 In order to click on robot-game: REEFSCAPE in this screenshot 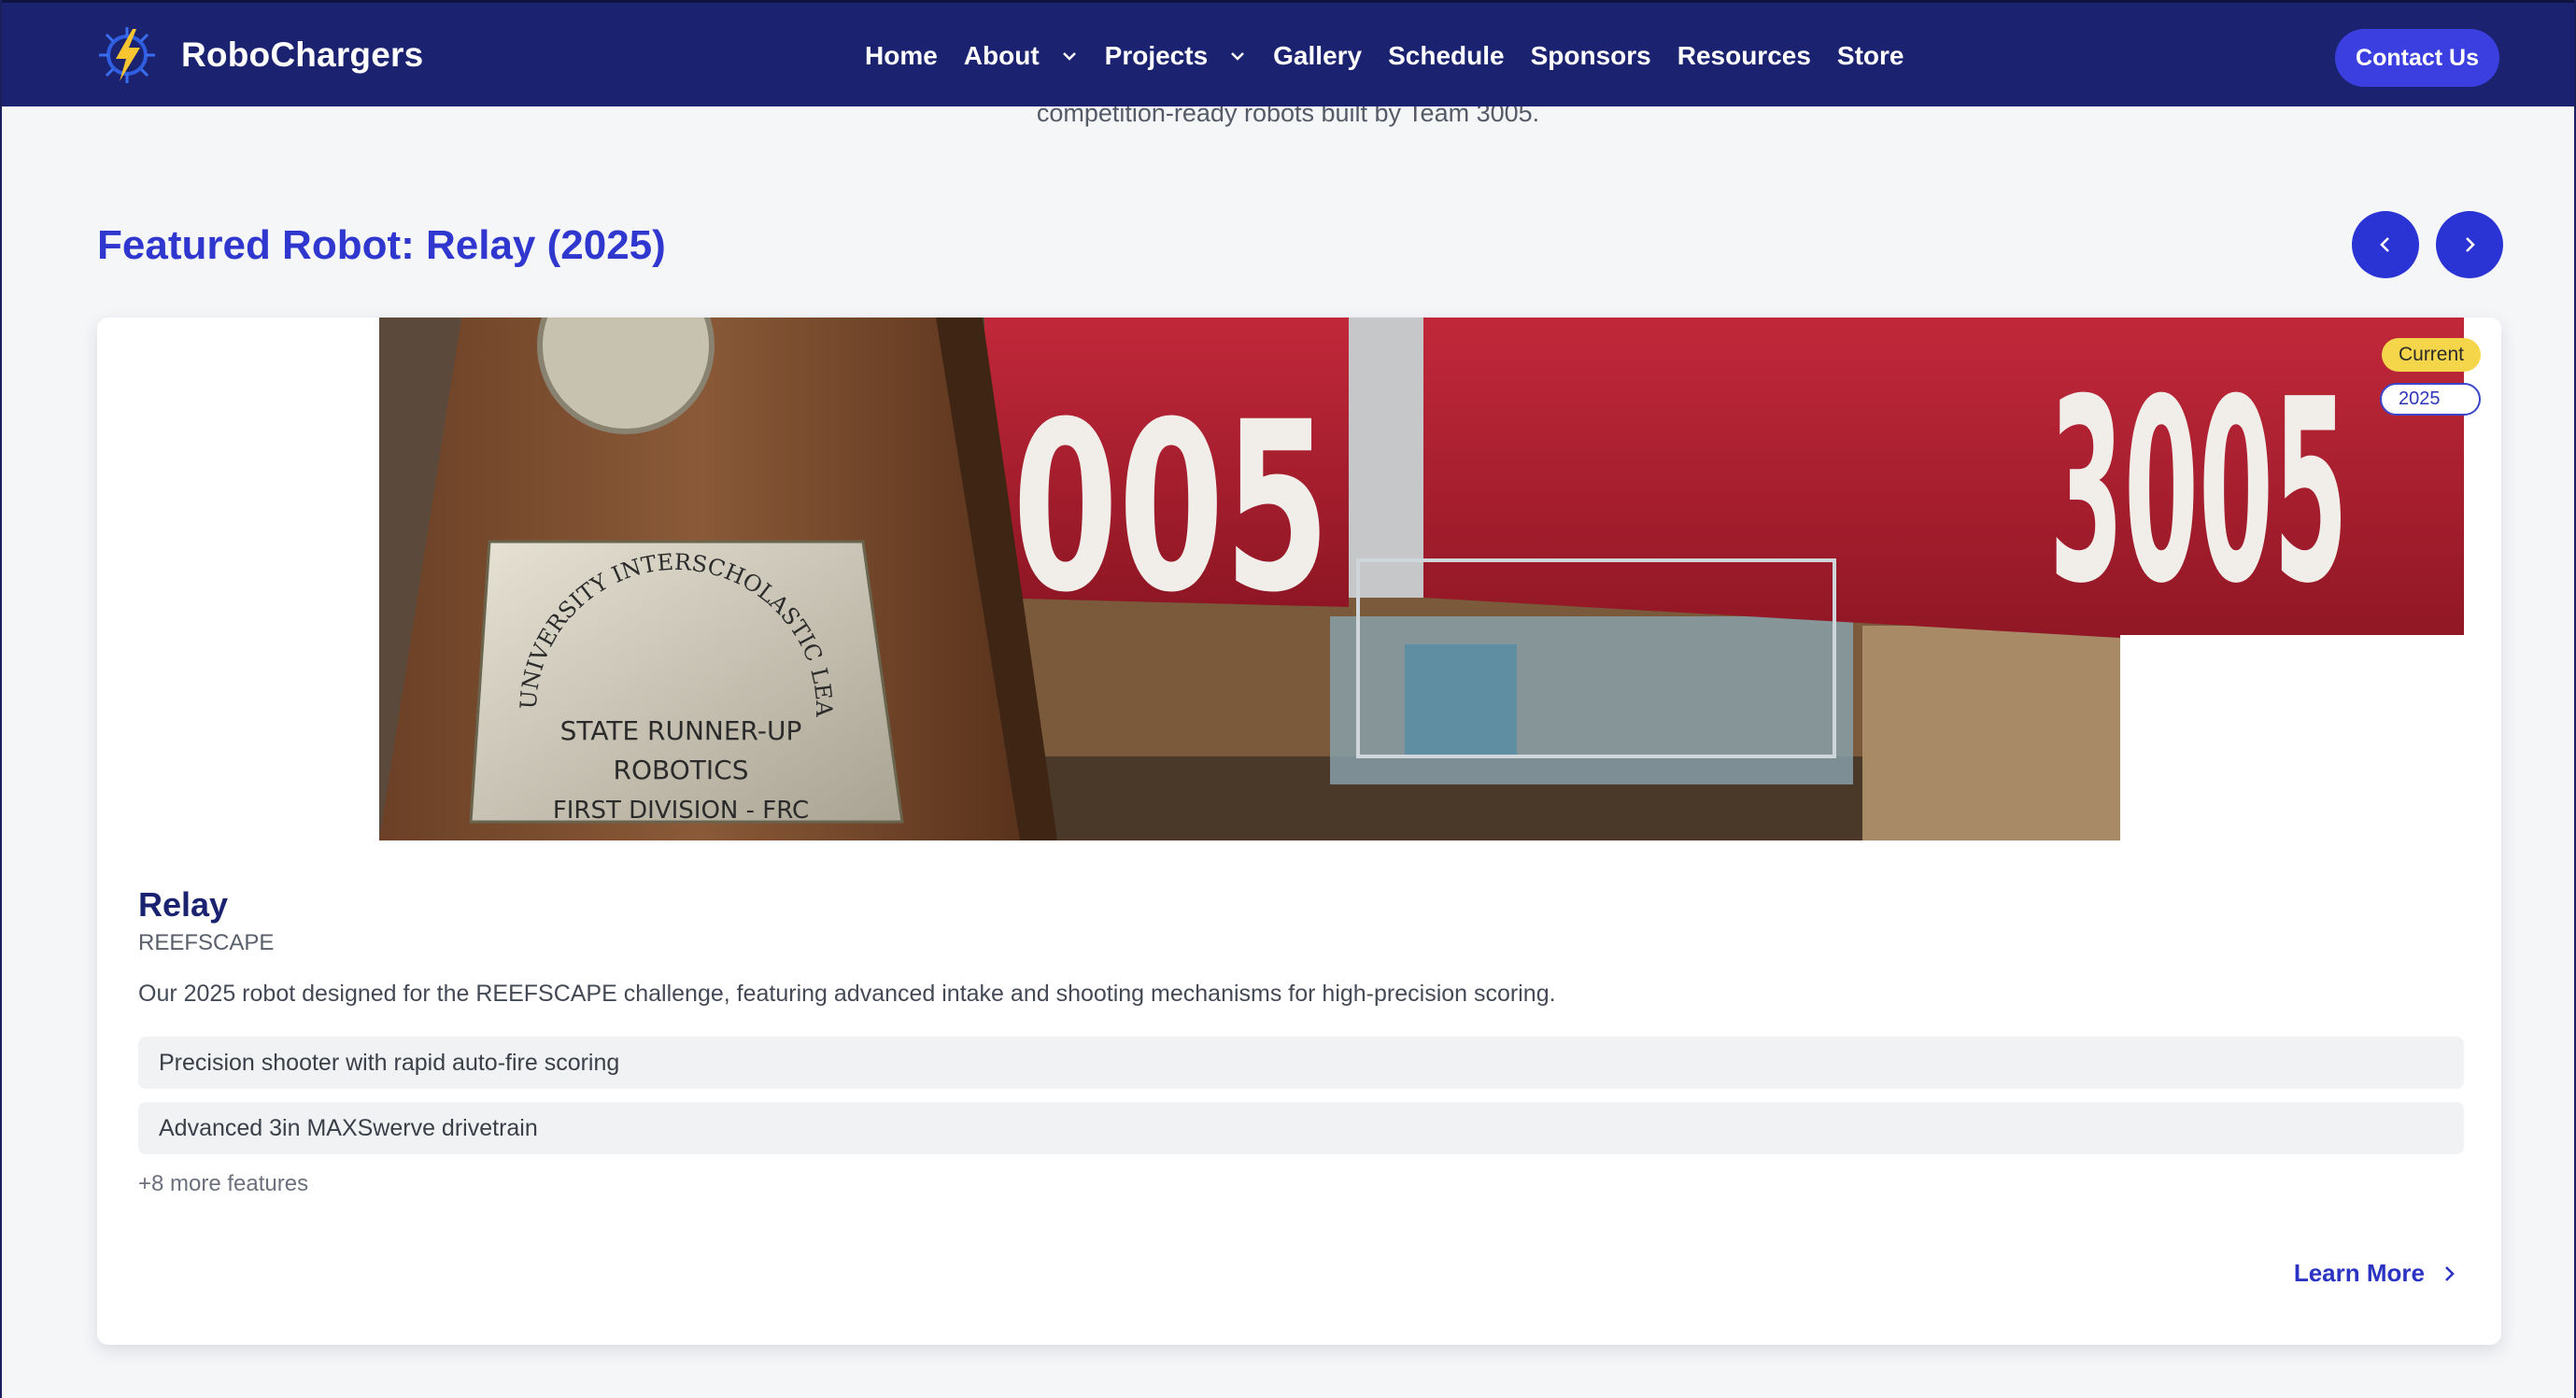, I will do `click(206, 942)`.